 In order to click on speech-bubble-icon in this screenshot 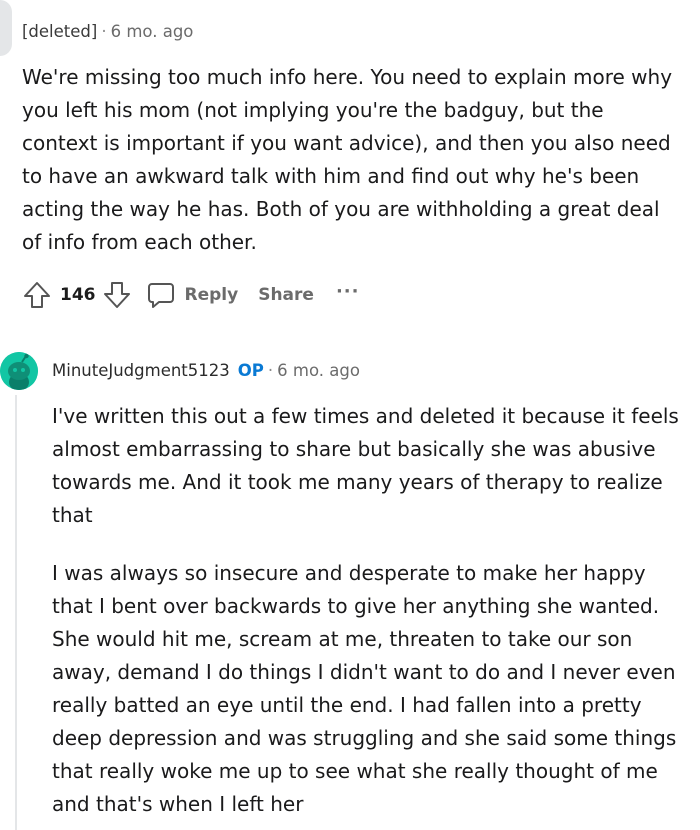, I will do `click(161, 295)`.